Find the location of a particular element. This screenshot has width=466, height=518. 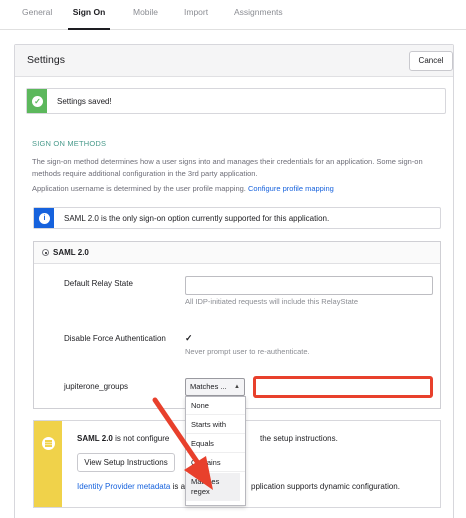

annotation-arrow-head is located at coordinates (198, 473).